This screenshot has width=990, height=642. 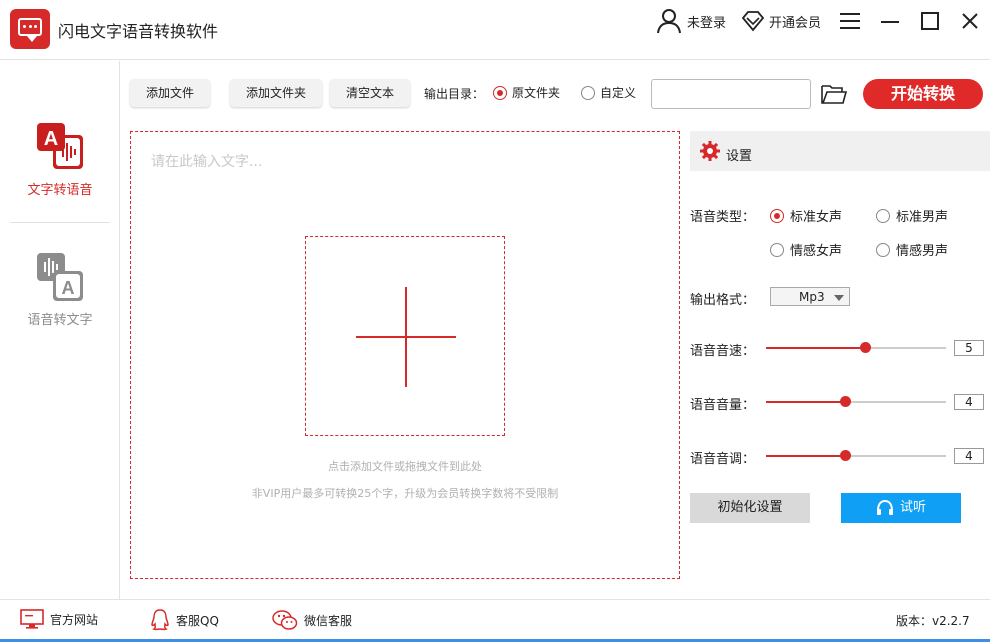 I want to click on sidebar-item-speech-to-text: A 语音转文字, so click(x=60, y=289).